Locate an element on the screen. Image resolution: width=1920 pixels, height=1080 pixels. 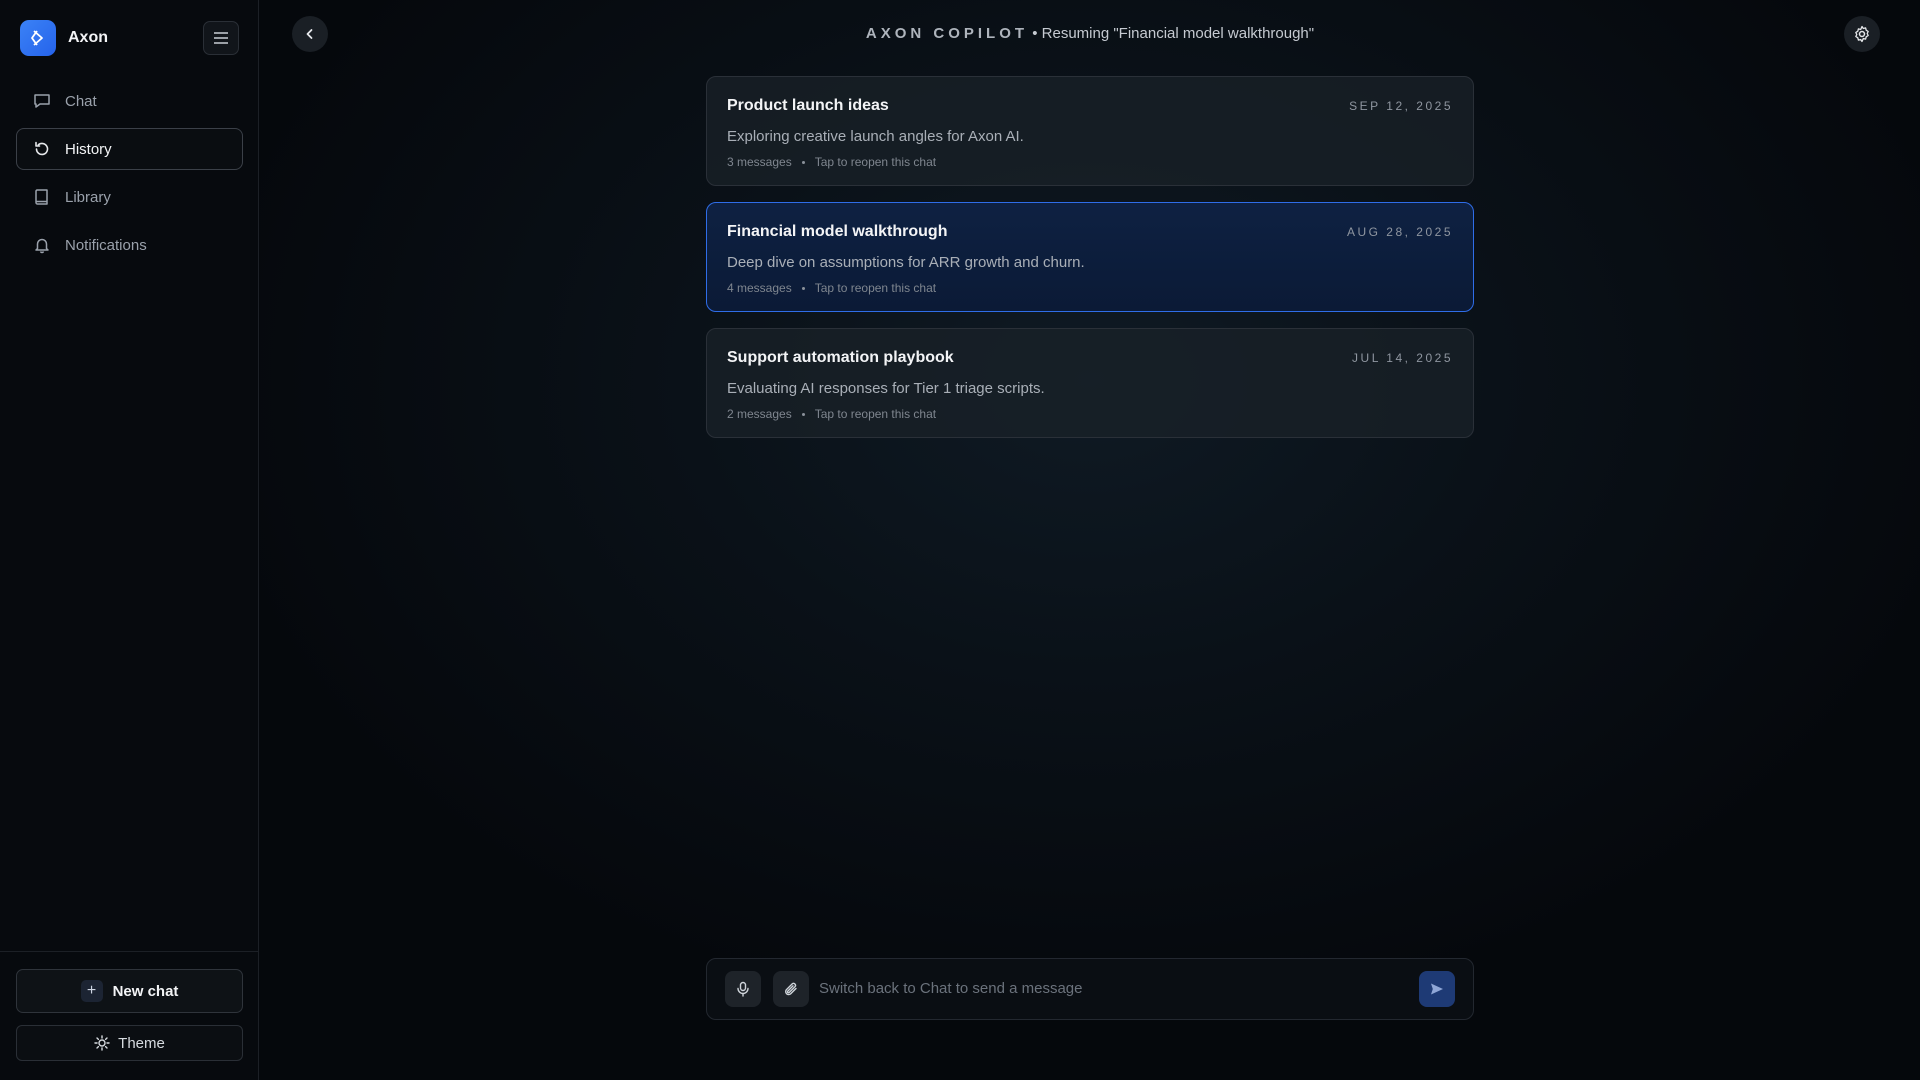
sidebar-item-label: Chat is located at coordinates (81, 101).